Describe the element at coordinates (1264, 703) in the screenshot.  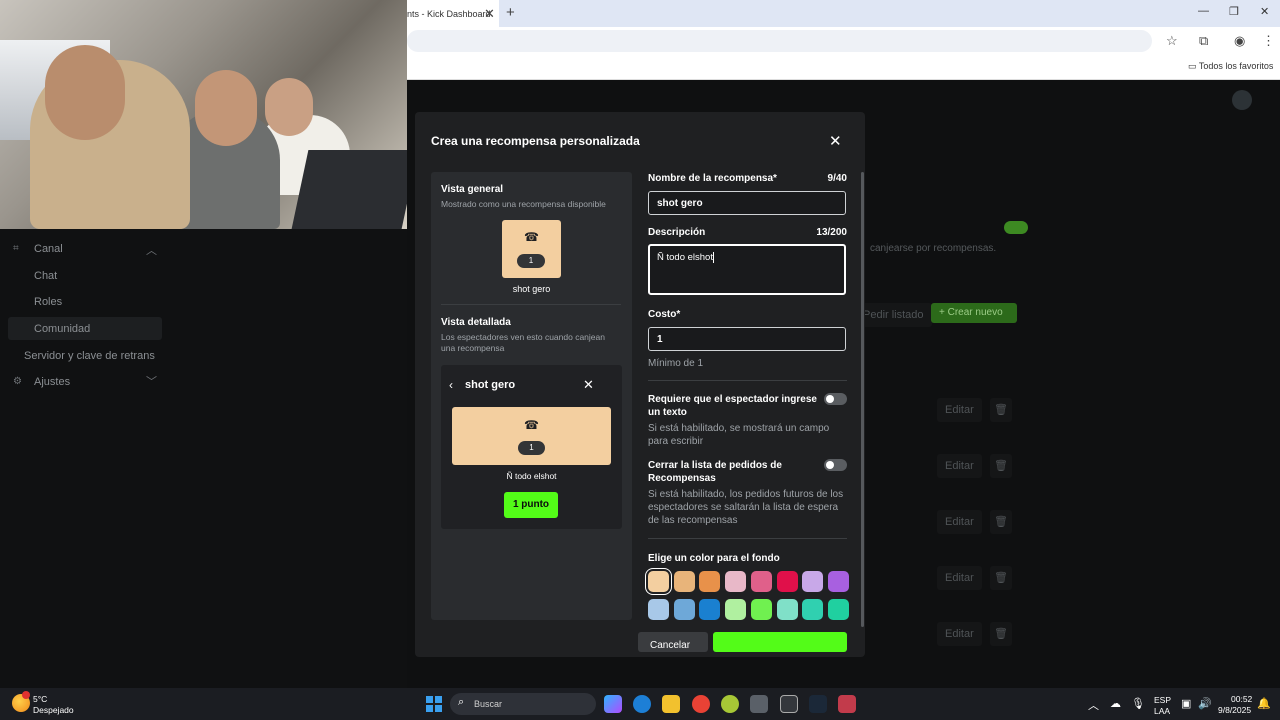
I see `notification-bell-icon: 🔔` at that location.